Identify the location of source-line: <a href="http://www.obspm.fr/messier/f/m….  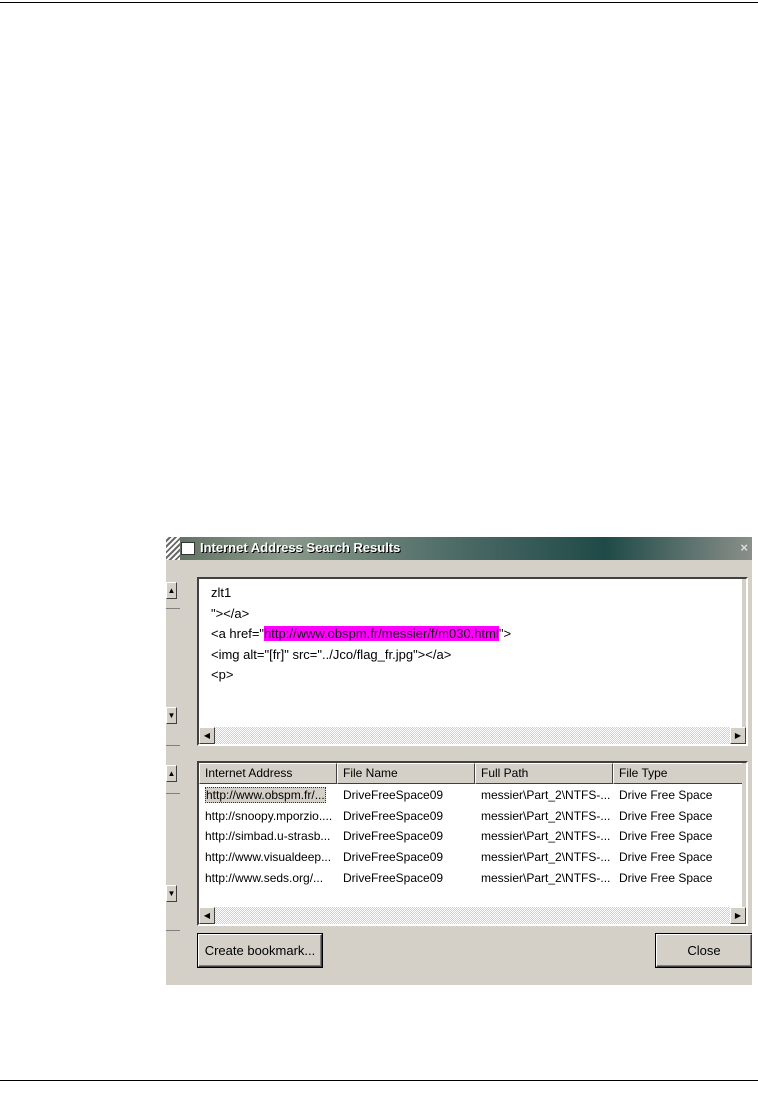
(361, 634).